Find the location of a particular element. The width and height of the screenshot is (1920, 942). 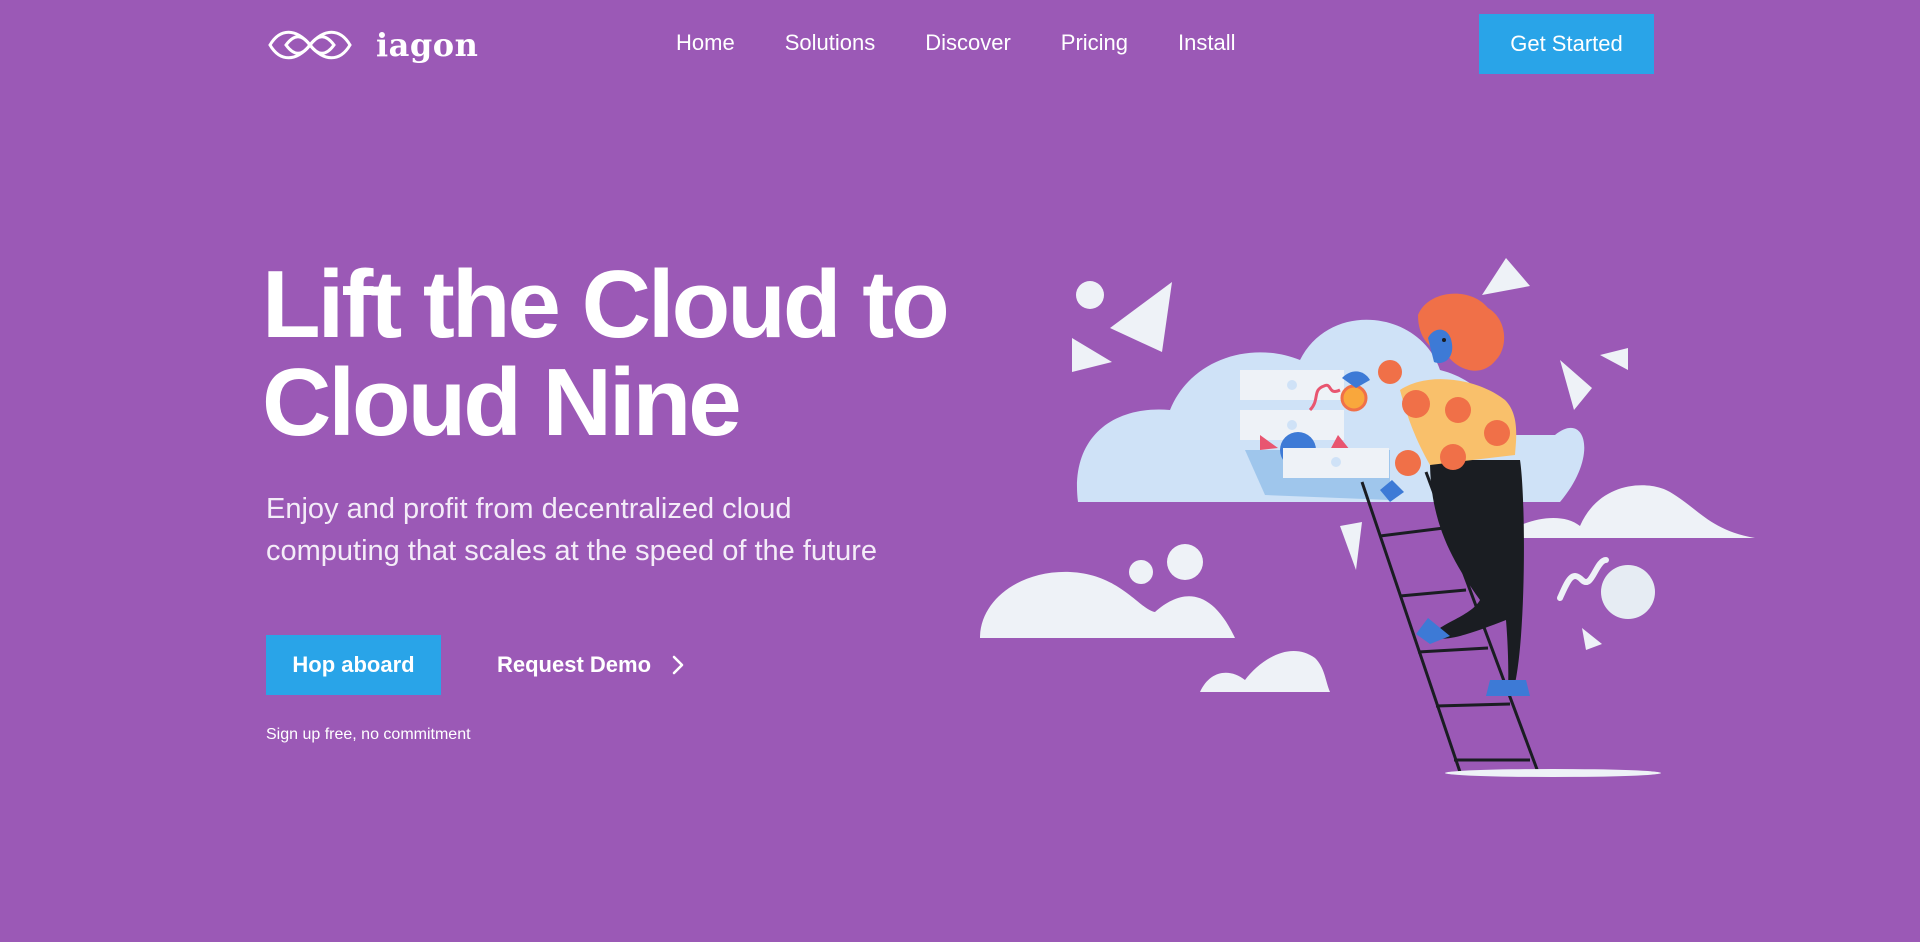

brand: iagon is located at coordinates (372, 45).